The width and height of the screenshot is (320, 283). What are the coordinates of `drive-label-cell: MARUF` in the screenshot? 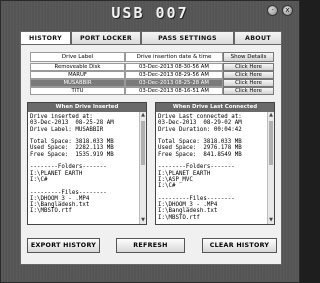 It's located at (77, 75).